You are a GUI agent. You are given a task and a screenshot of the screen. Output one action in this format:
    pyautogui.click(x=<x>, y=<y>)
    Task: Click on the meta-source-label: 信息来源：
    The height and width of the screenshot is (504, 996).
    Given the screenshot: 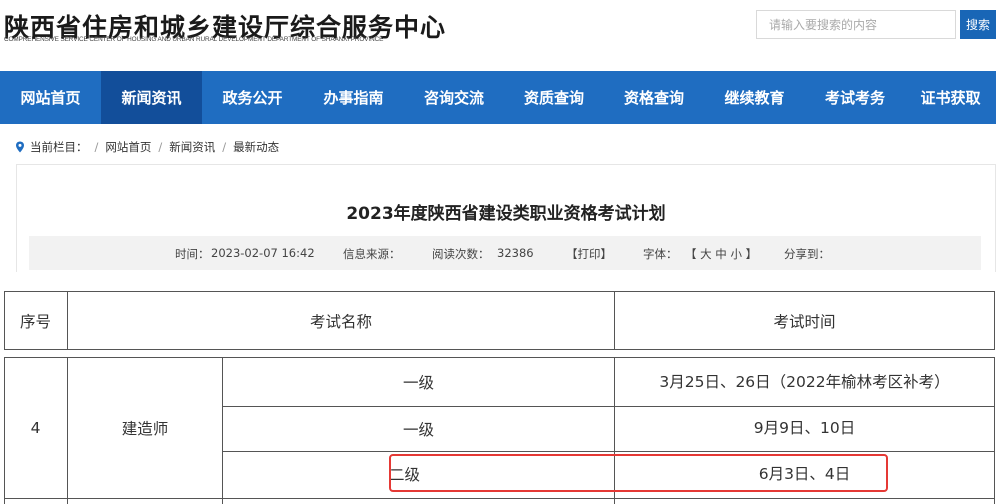 What is the action you would take?
    pyautogui.click(x=372, y=254)
    